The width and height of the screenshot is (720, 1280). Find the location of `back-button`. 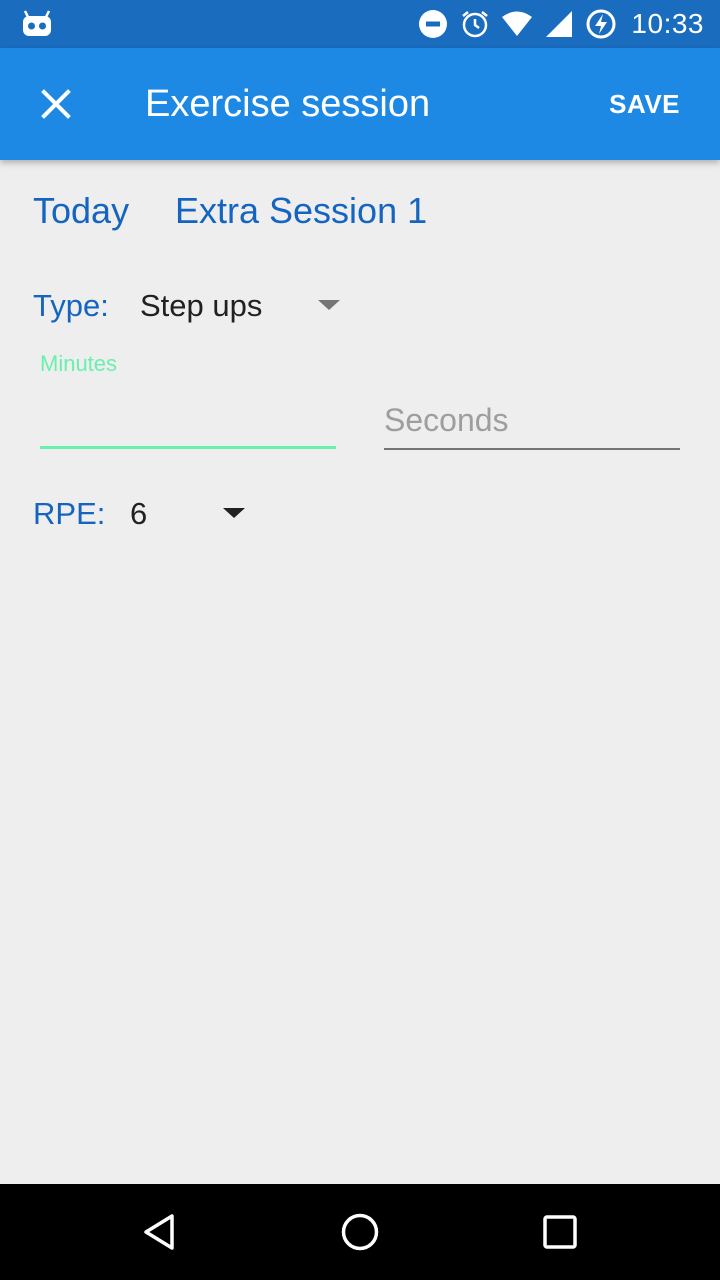

back-button is located at coordinates (160, 1232).